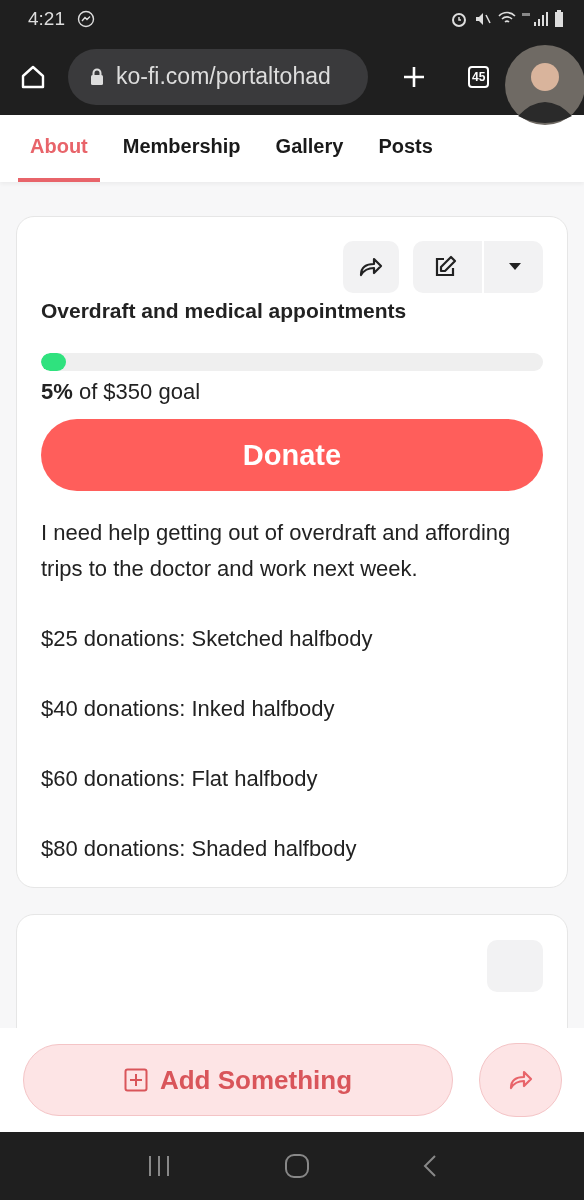 This screenshot has width=584, height=1200. I want to click on caret-icon, so click(515, 267).